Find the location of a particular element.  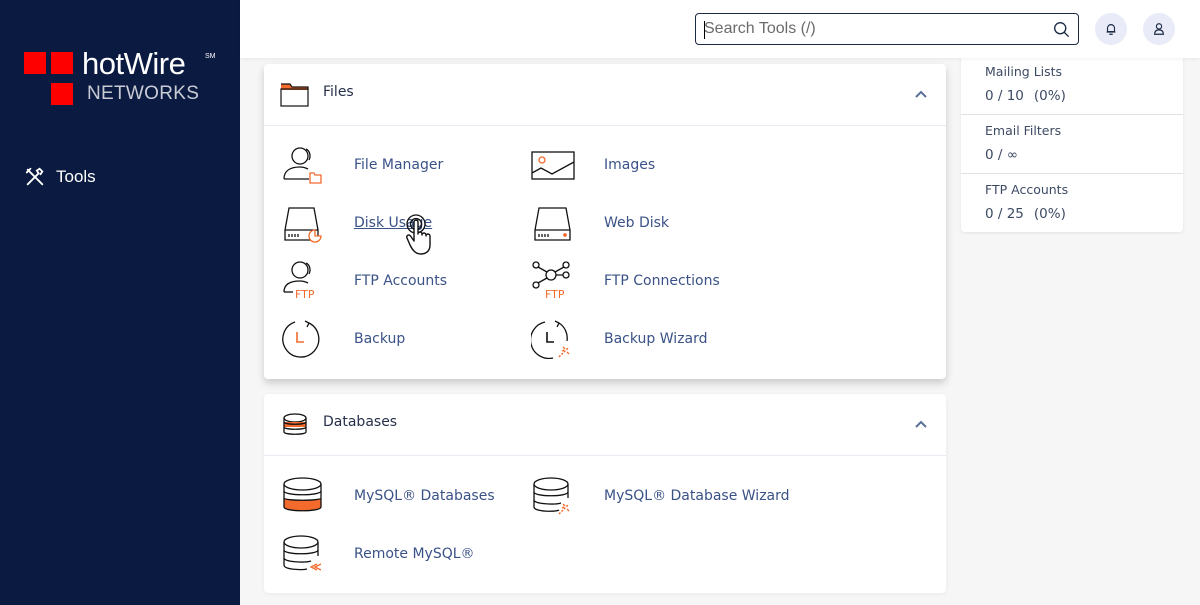

stat-email-filters: Email Filters 0 / ∞ is located at coordinates (1072, 144).